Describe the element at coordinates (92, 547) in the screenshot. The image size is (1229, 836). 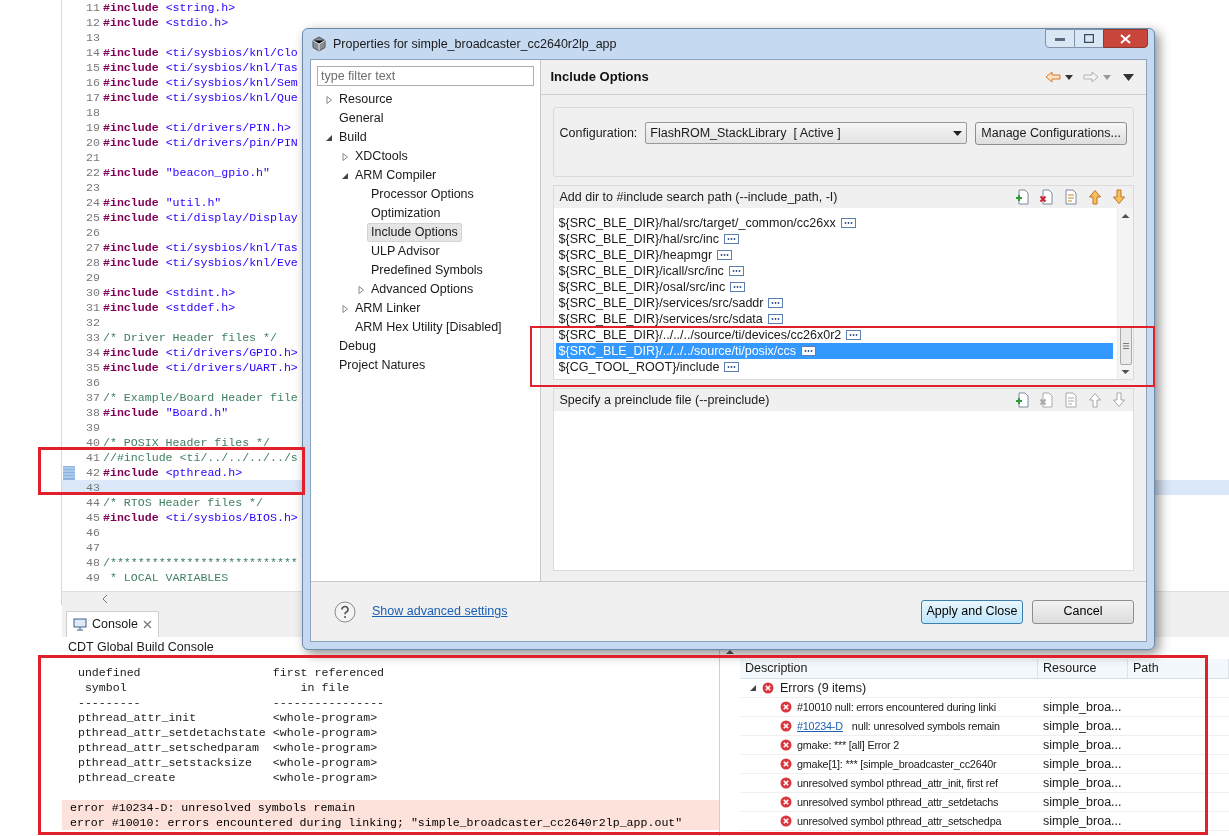
I see `line-number: 47` at that location.